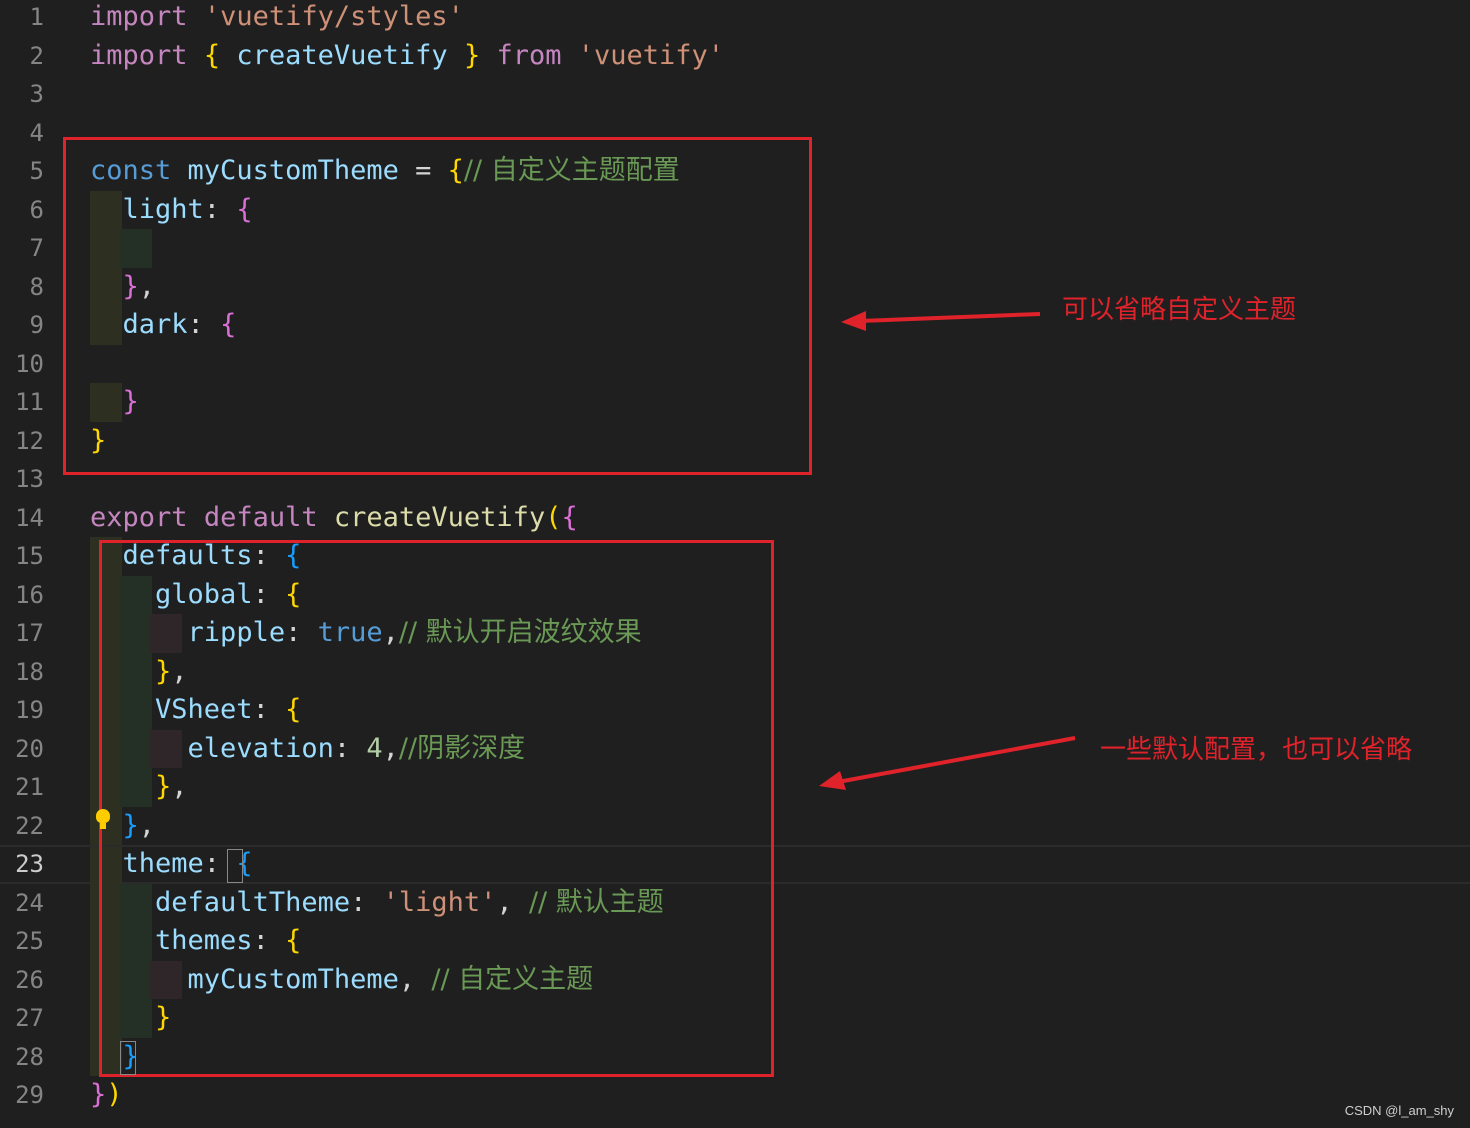 The height and width of the screenshot is (1128, 1470). What do you see at coordinates (1179, 310) in the screenshot?
I see `annotation-label-top: 可以省略自定义主题` at bounding box center [1179, 310].